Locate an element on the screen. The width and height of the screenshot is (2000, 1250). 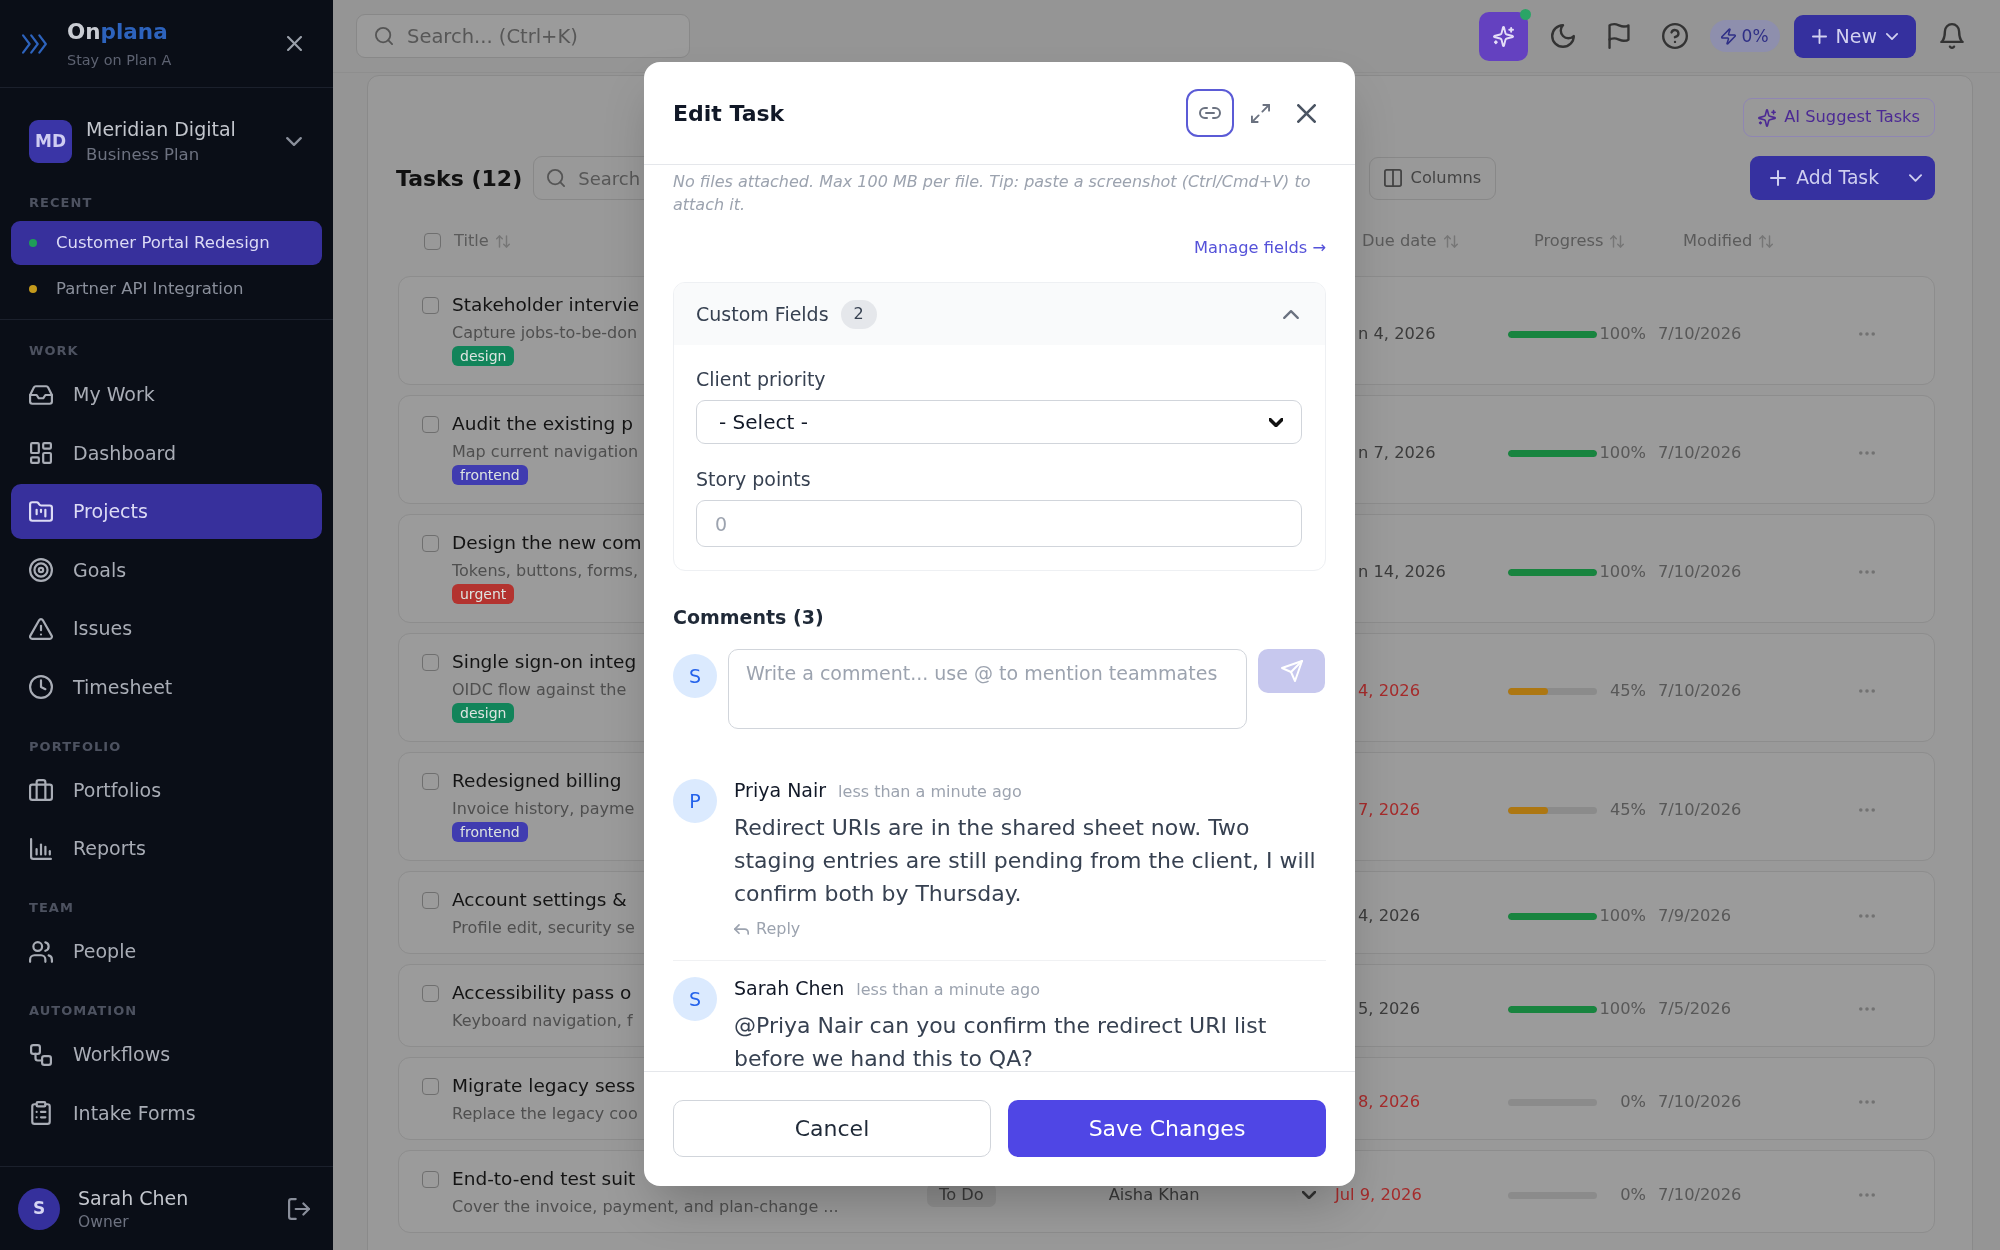
tag: urgent is located at coordinates (483, 594).